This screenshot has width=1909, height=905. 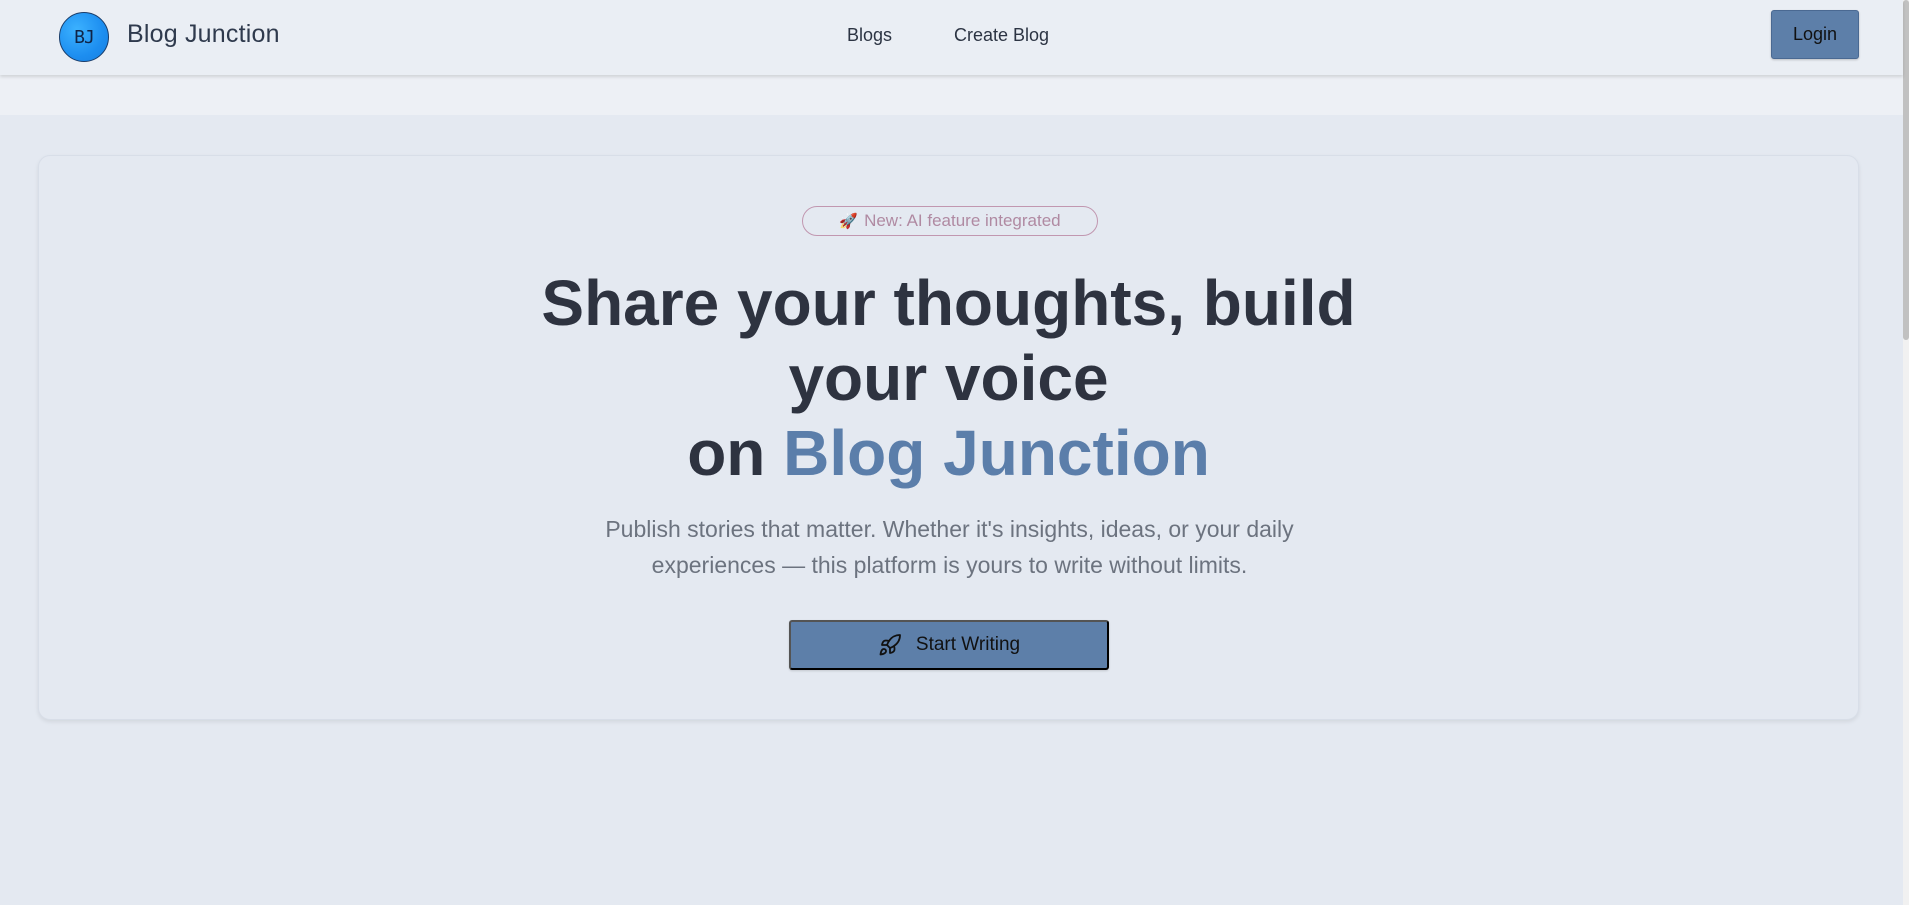 I want to click on headline-line-2: your voice, so click(x=948, y=378).